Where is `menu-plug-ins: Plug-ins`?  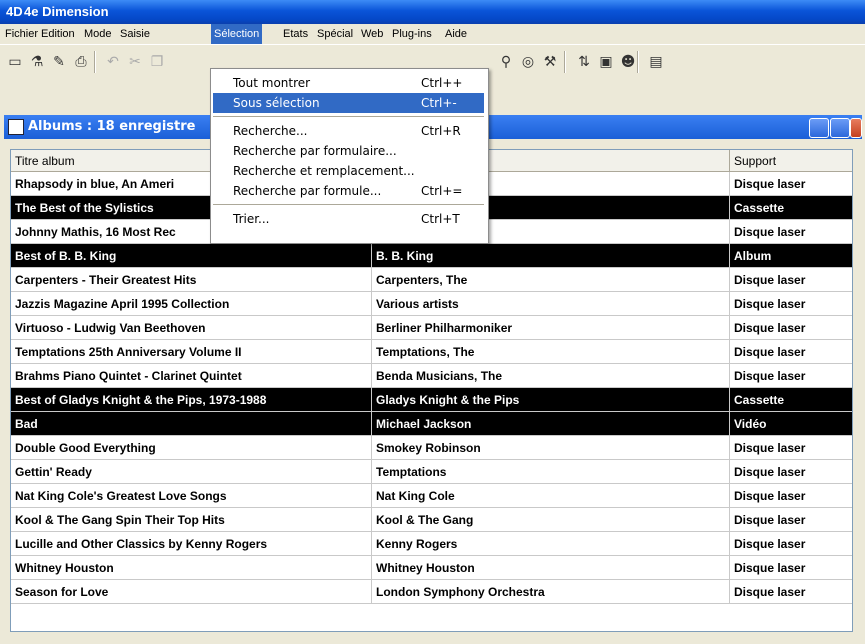
menu-plug-ins: Plug-ins is located at coordinates (412, 34).